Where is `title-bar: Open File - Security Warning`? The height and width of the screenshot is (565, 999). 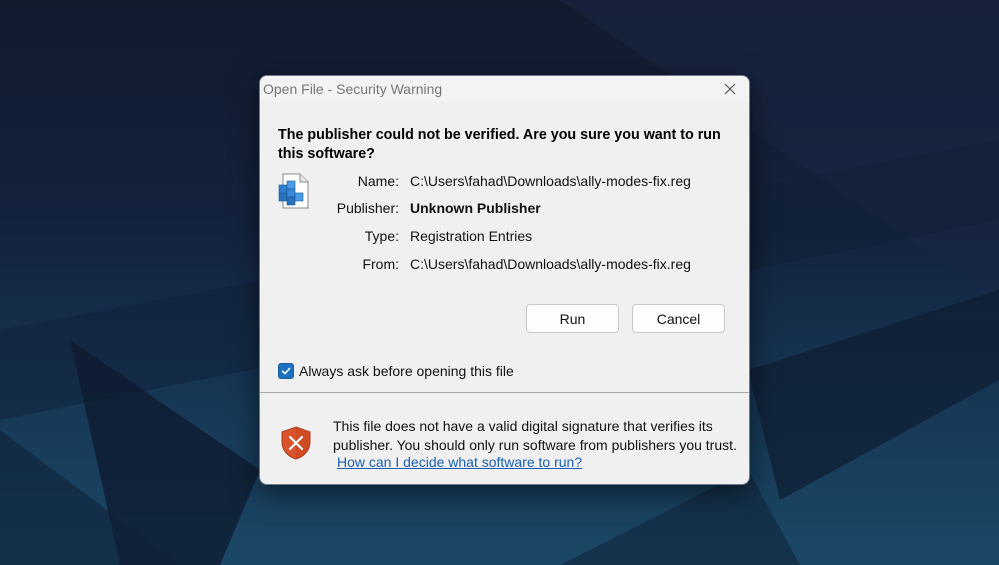 title-bar: Open File - Security Warning is located at coordinates (504, 89).